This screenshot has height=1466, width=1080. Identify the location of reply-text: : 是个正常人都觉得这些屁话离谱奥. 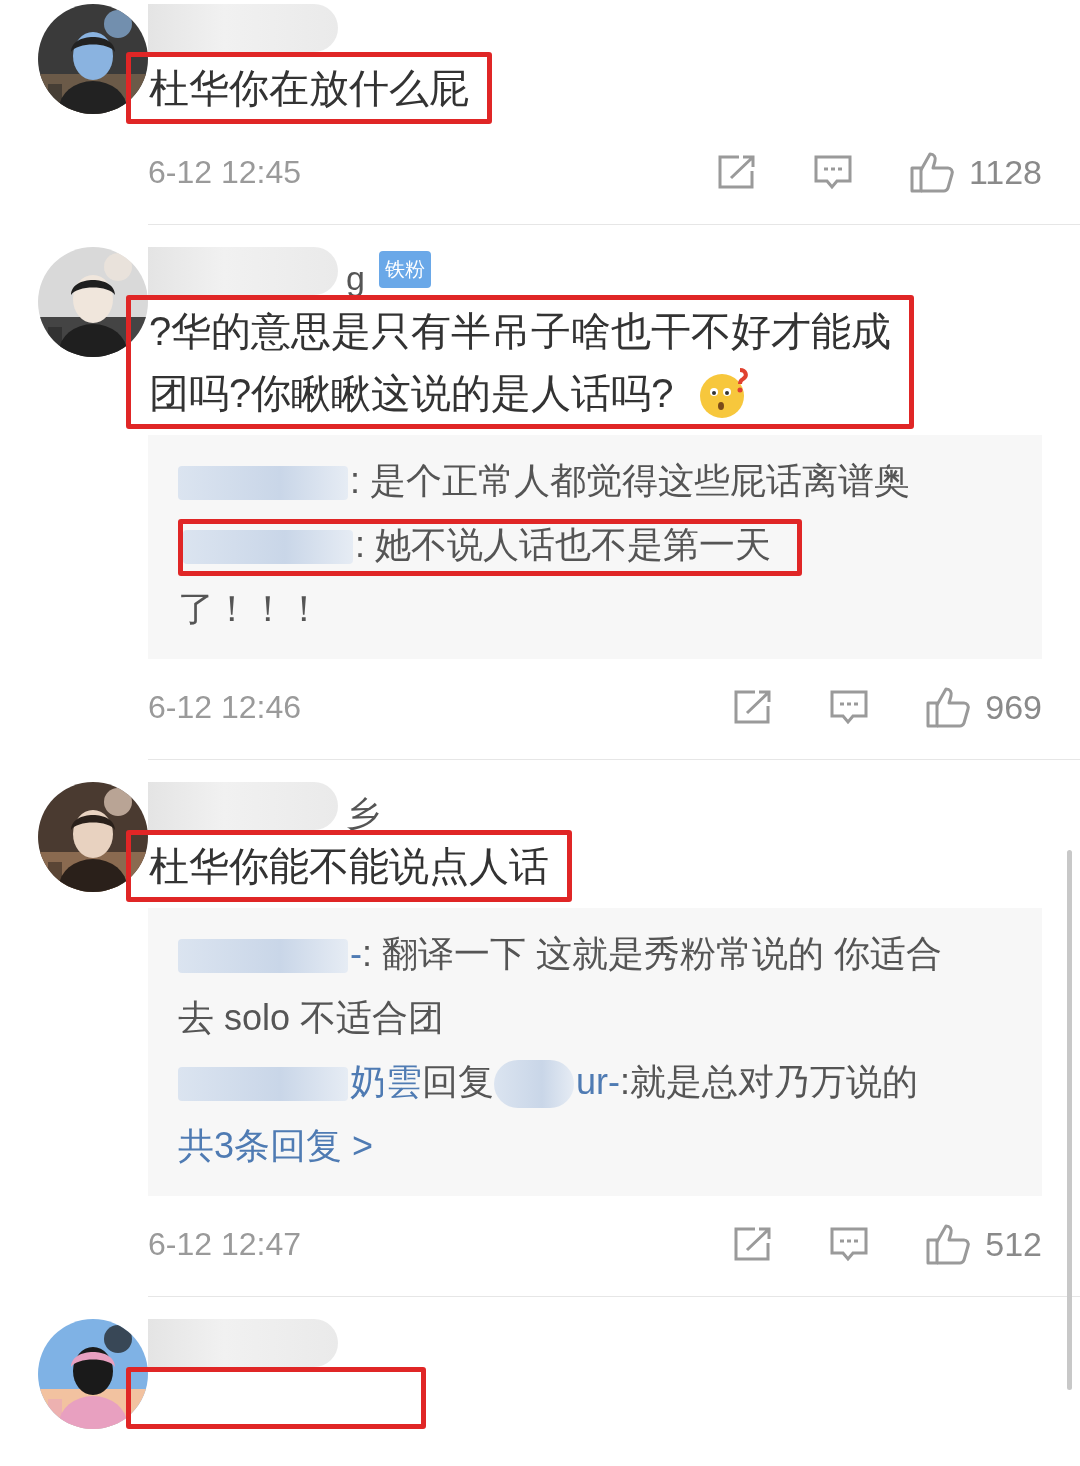
(630, 480).